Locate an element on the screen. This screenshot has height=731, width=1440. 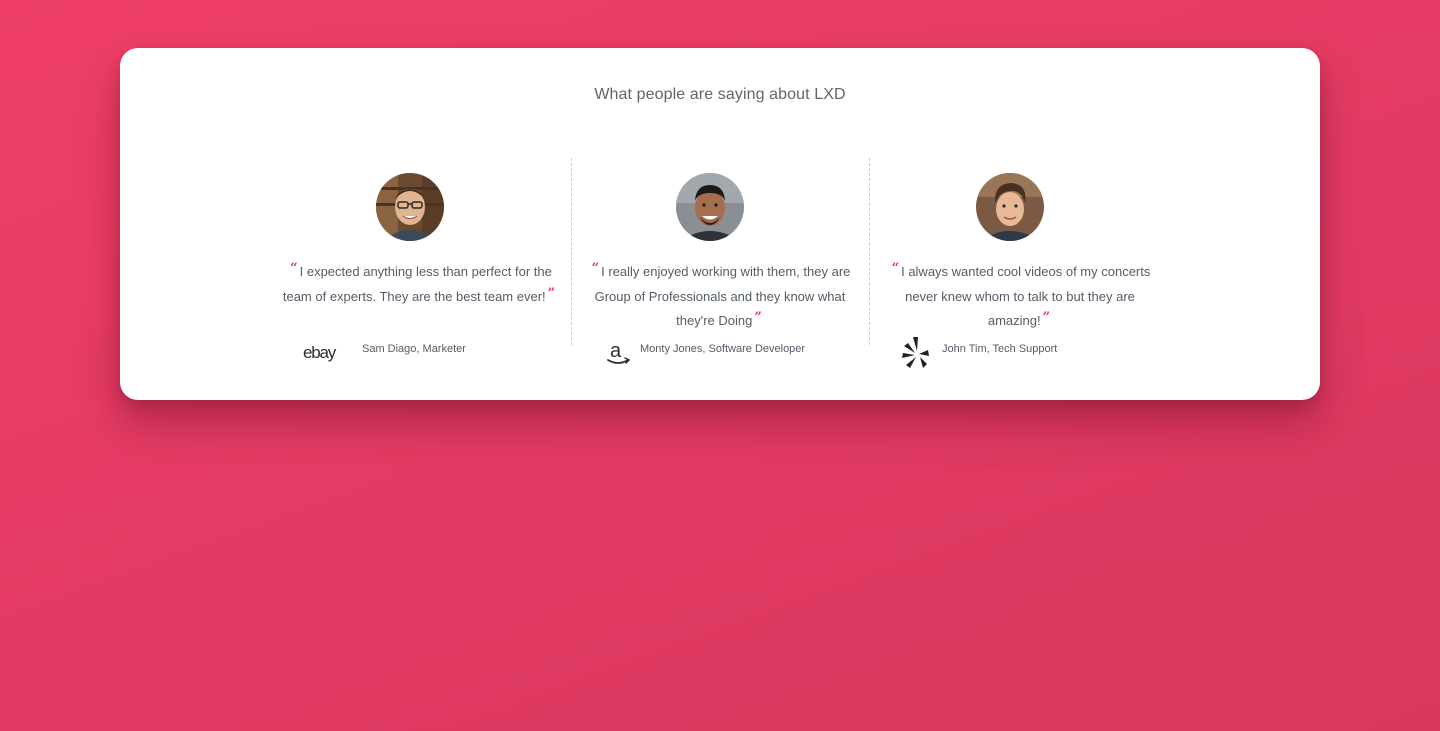
amazon-icon: a is located at coordinates (618, 353).